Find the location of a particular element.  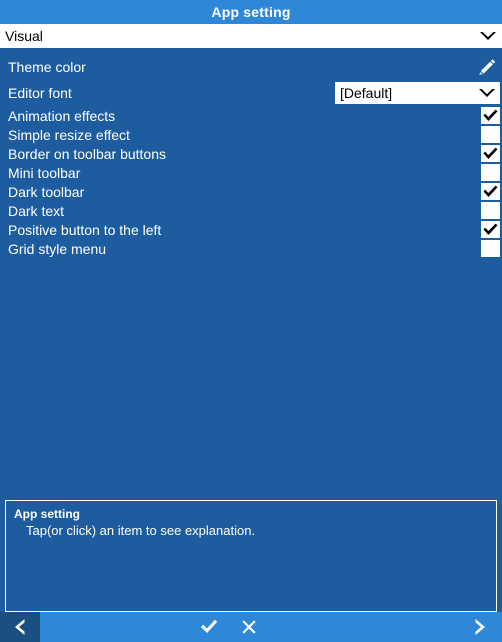

cancel-button is located at coordinates (249, 627).